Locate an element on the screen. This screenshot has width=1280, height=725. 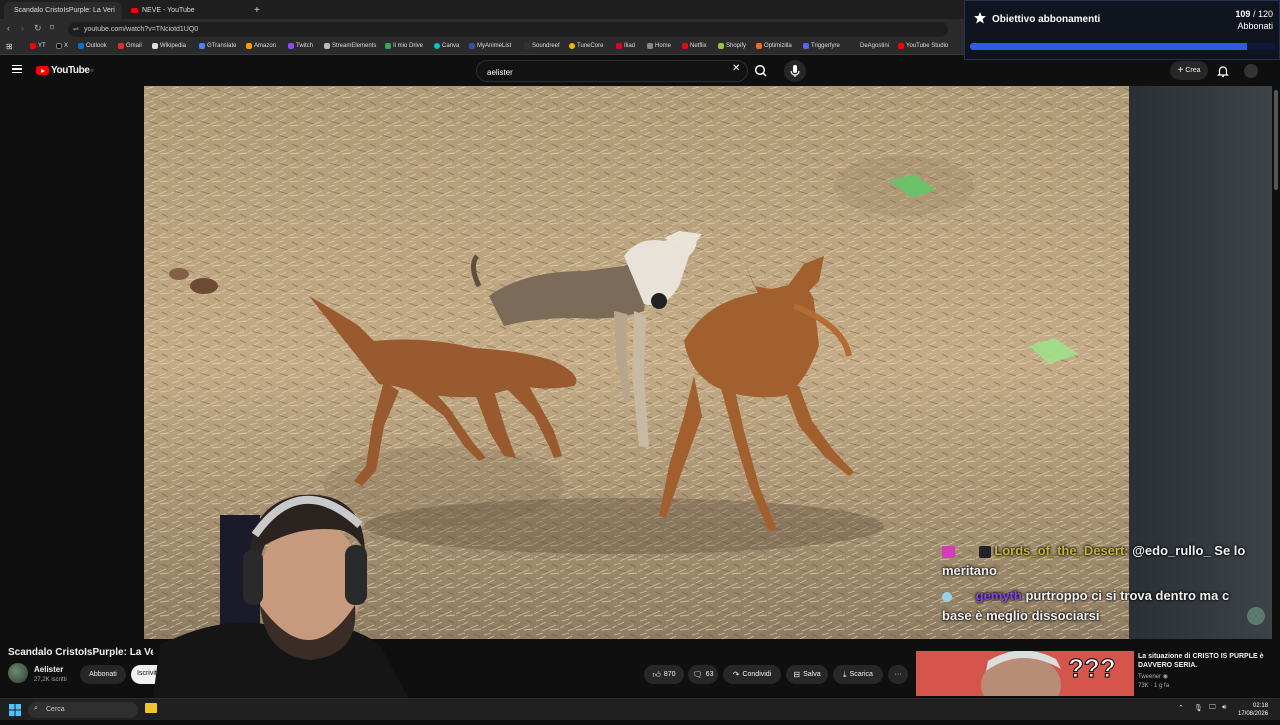
bookmark-item: StreamElements is located at coordinates (350, 46).